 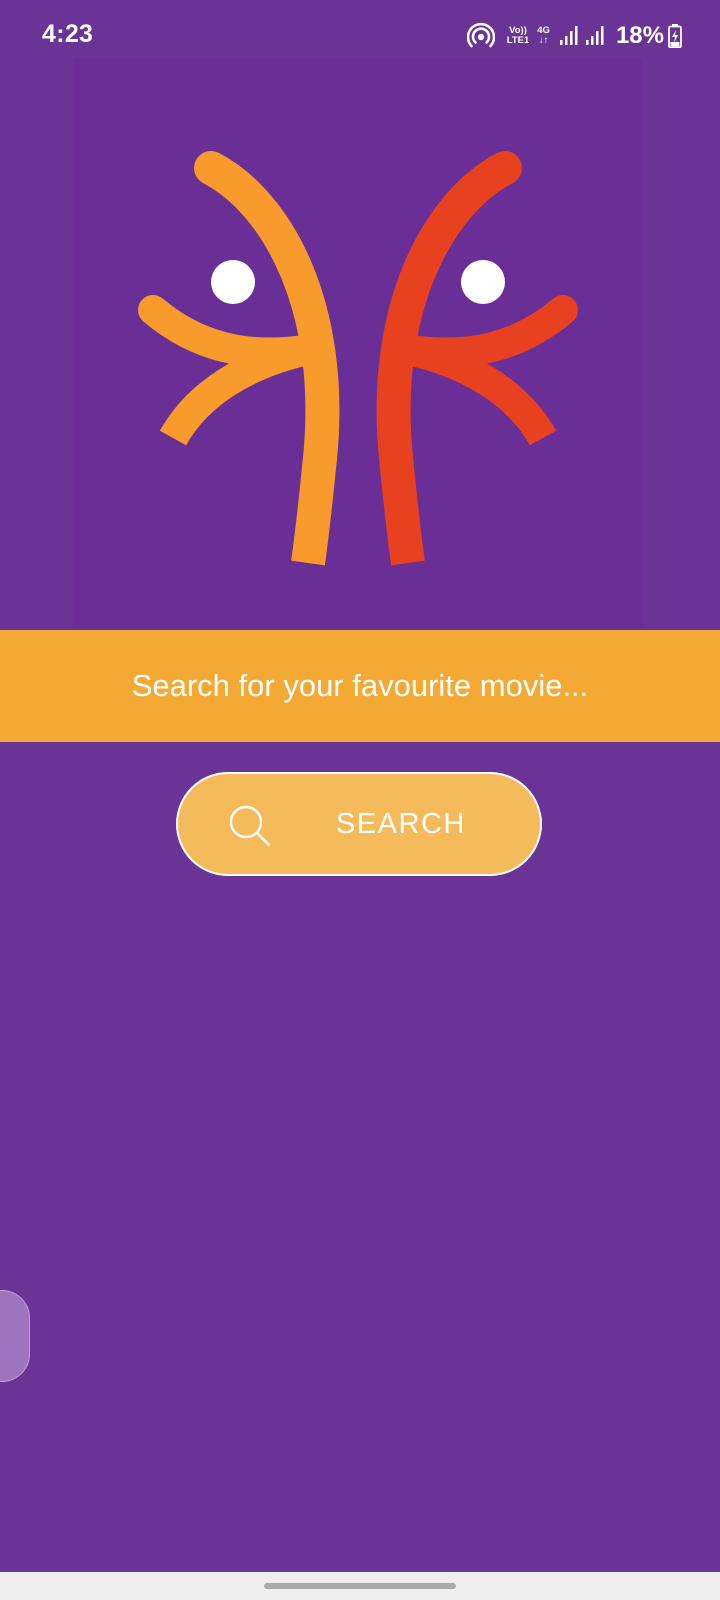 I want to click on left-figure, so click(x=239, y=358).